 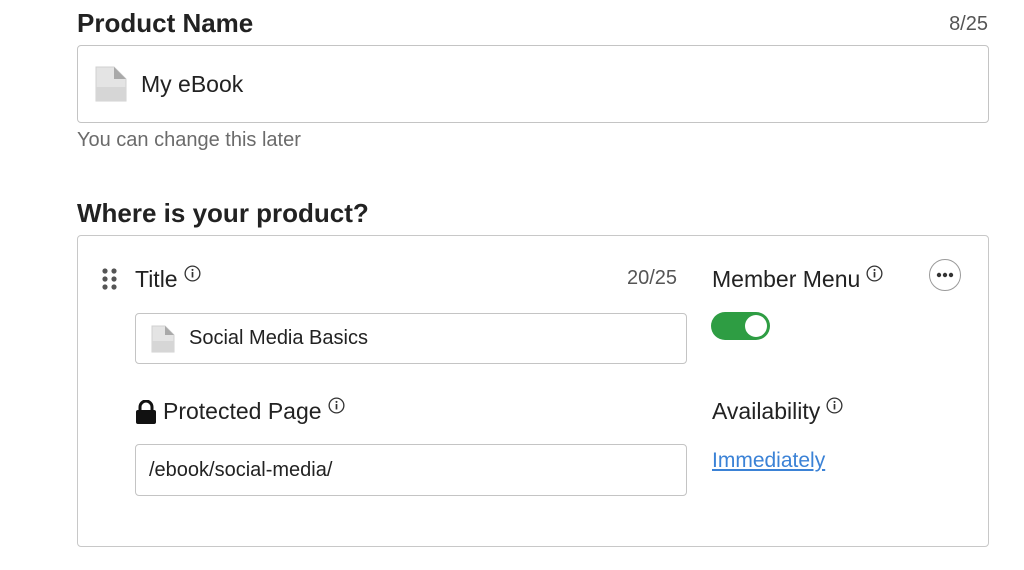 What do you see at coordinates (968, 24) in the screenshot?
I see `product-name-counter: 8/25` at bounding box center [968, 24].